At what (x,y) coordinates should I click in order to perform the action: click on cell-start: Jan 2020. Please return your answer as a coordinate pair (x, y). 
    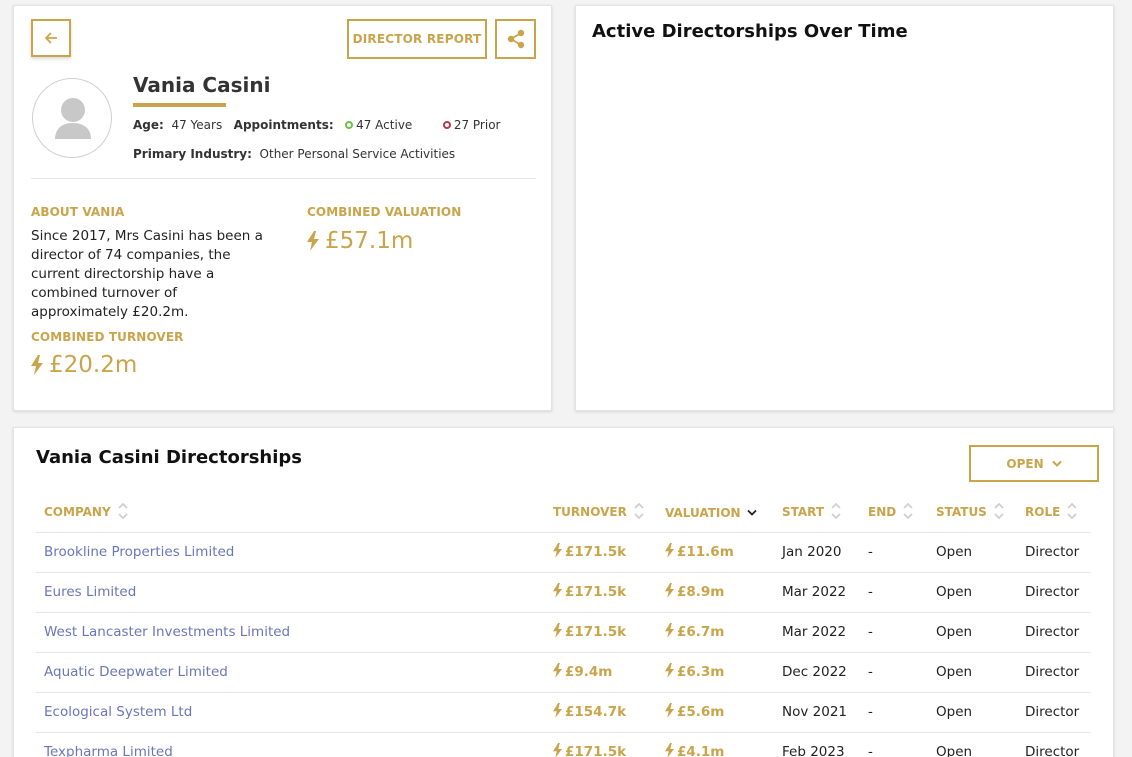
    Looking at the image, I should click on (817, 552).